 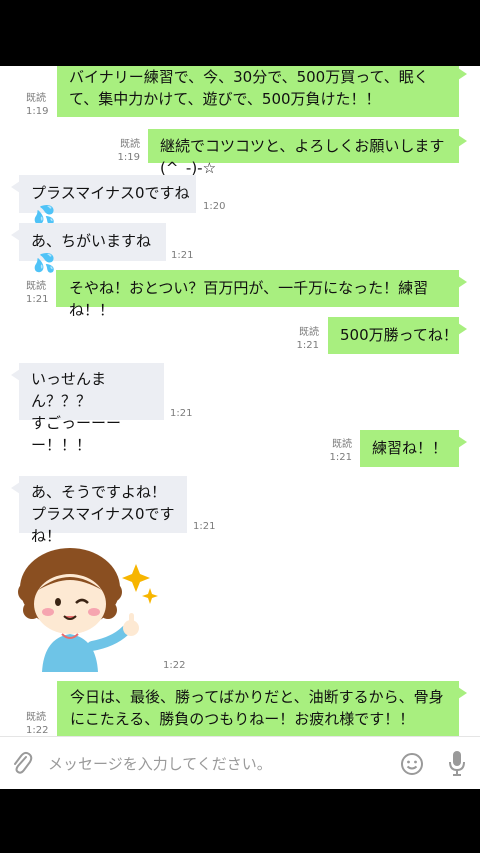 I want to click on received-message-bubble: いっせんまん？？？ すごっーーーー！！！, so click(x=87, y=408).